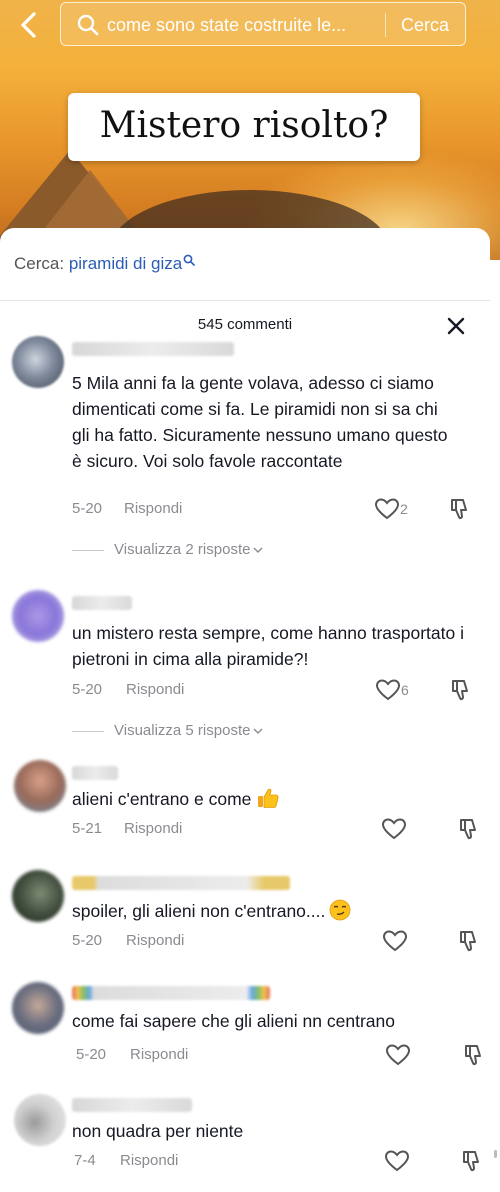 This screenshot has width=500, height=1192. What do you see at coordinates (87, 828) in the screenshot?
I see `comment-date: 5-21` at bounding box center [87, 828].